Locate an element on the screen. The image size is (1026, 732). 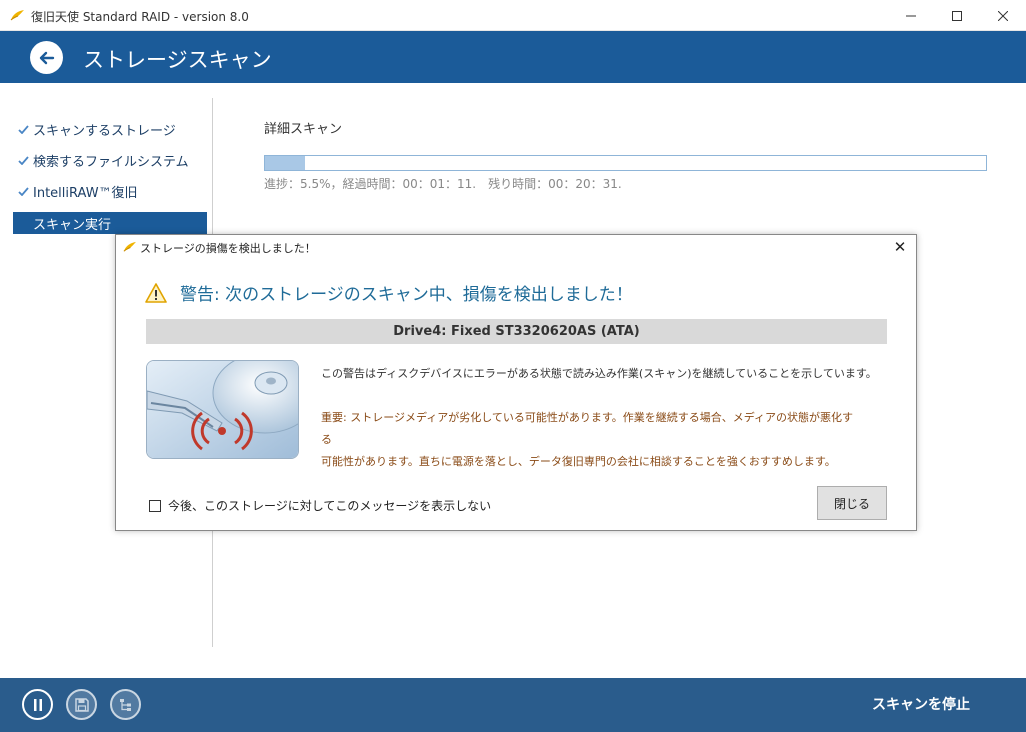
hard-disk-icon is located at coordinates (222, 409).